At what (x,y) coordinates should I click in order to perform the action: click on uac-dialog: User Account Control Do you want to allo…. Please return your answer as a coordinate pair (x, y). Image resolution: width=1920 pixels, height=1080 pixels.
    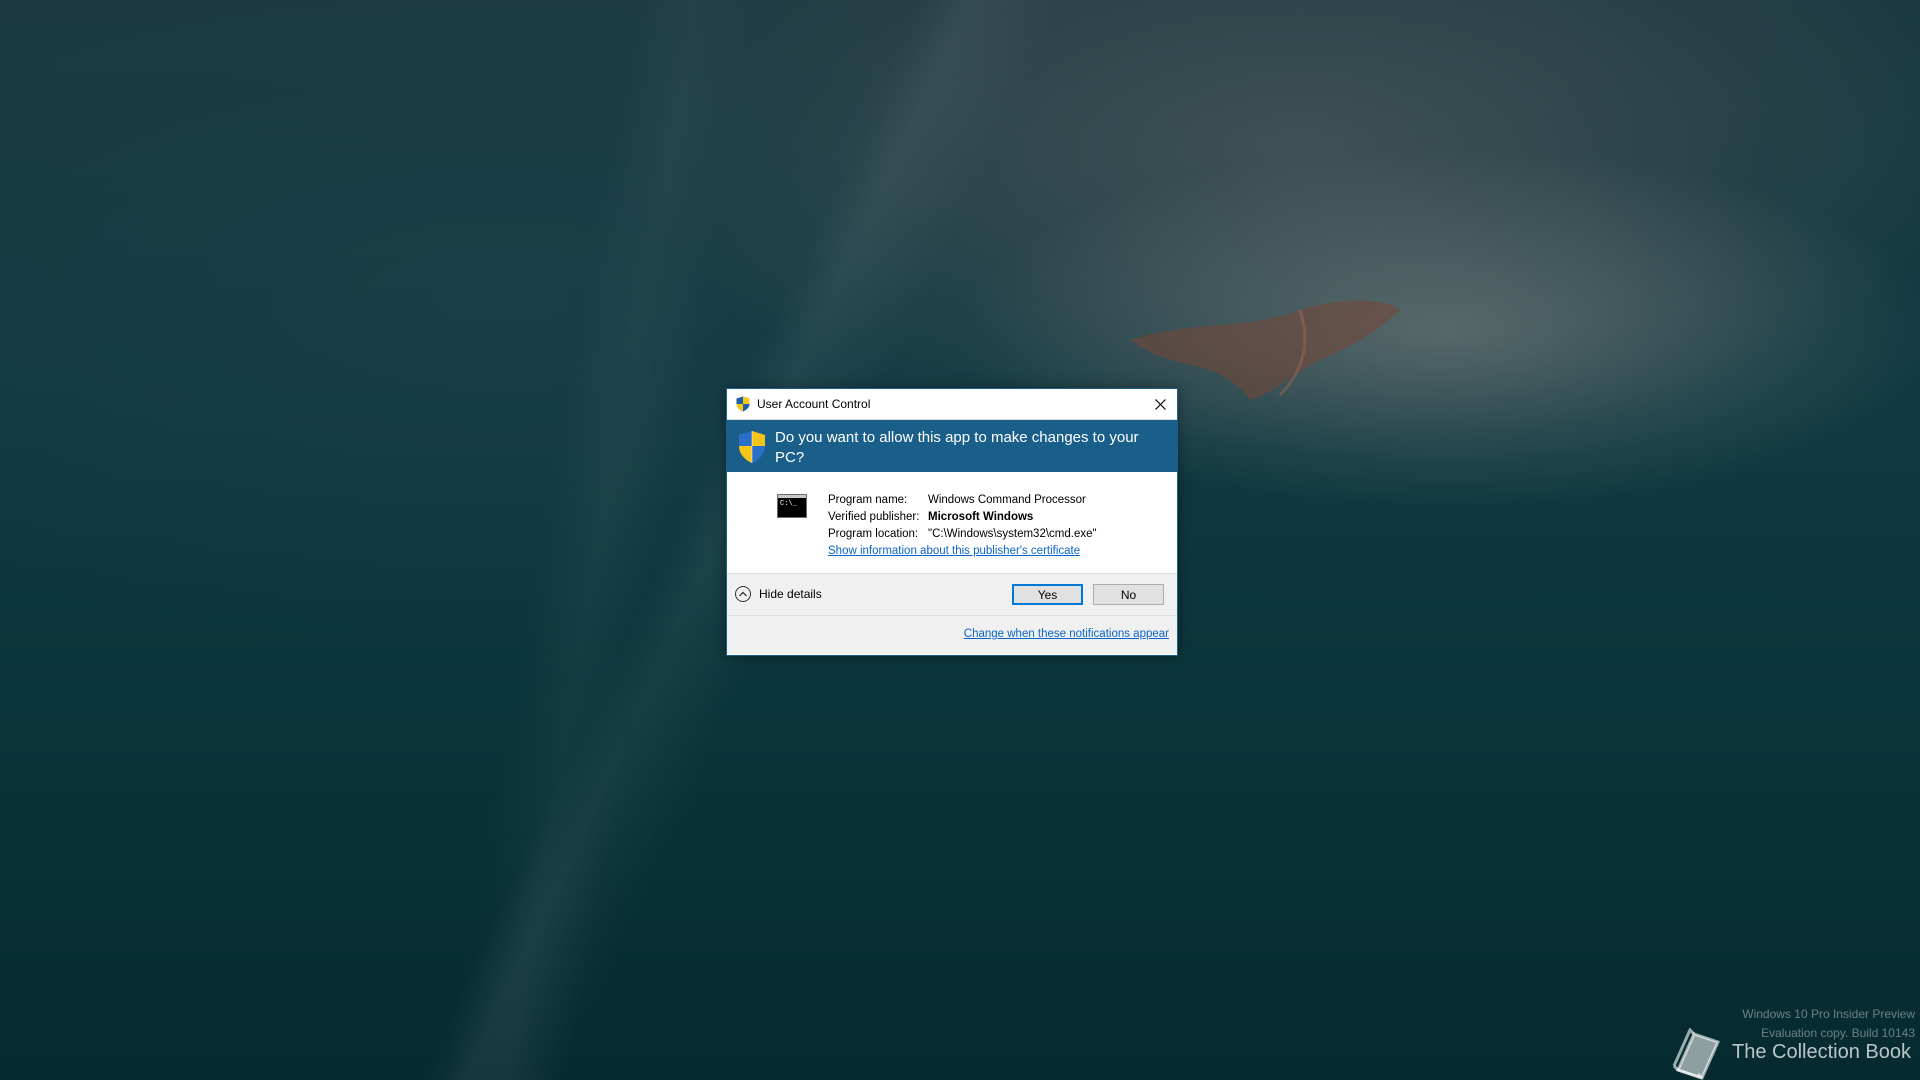
    Looking at the image, I should click on (952, 522).